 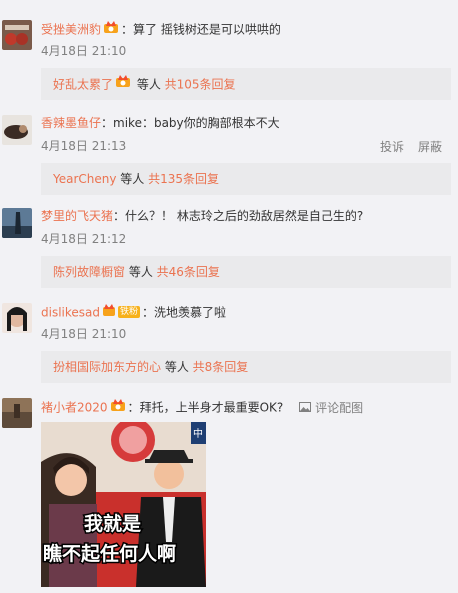 What do you see at coordinates (89, 272) in the screenshot?
I see `reply-user-link: 陈列故障橱窗` at bounding box center [89, 272].